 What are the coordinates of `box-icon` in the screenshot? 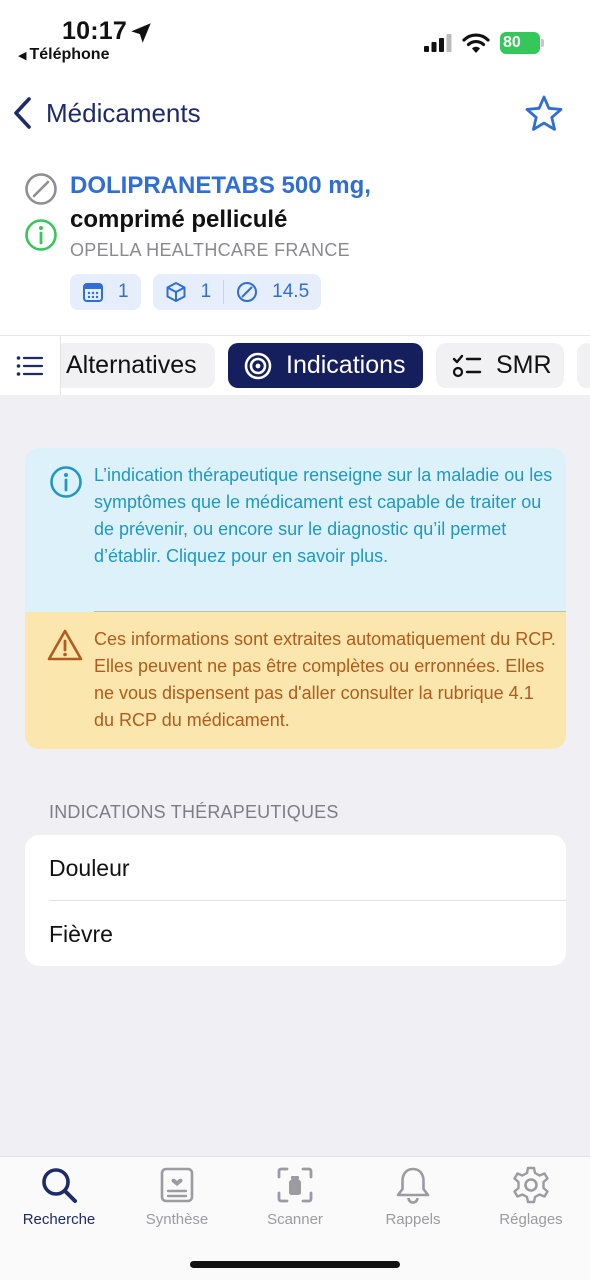 It's located at (176, 292).